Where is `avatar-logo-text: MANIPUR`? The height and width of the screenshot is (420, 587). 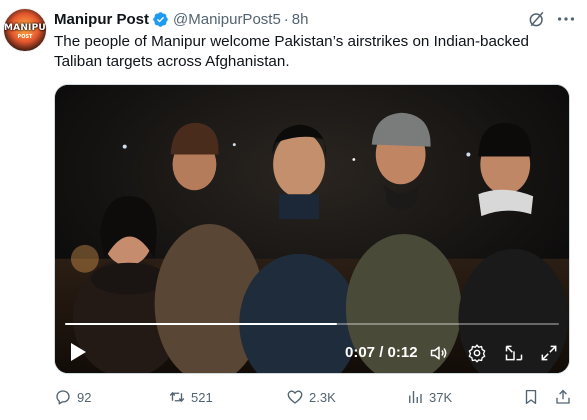 avatar-logo-text: MANIPUR is located at coordinates (25, 28).